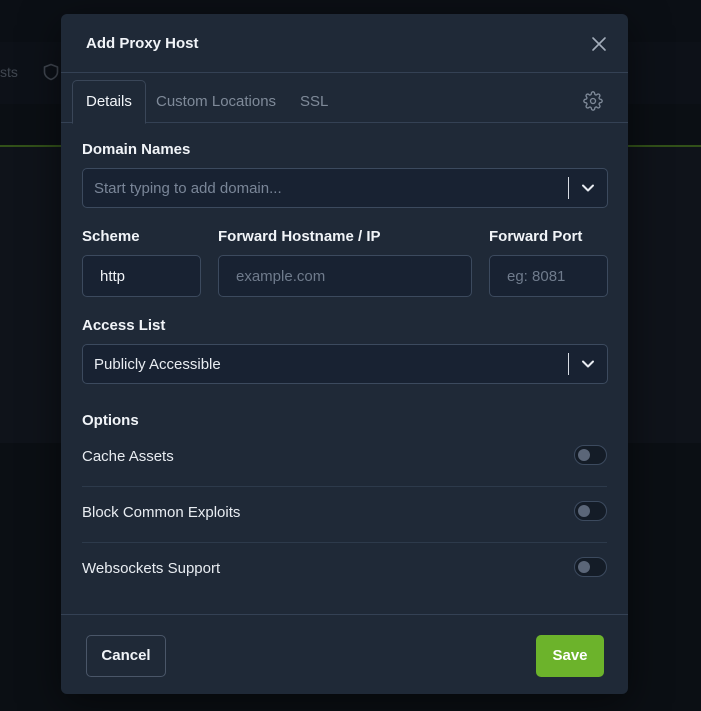  Describe the element at coordinates (157, 364) in the screenshot. I see `access-list-value: Publicly Accessible` at that location.